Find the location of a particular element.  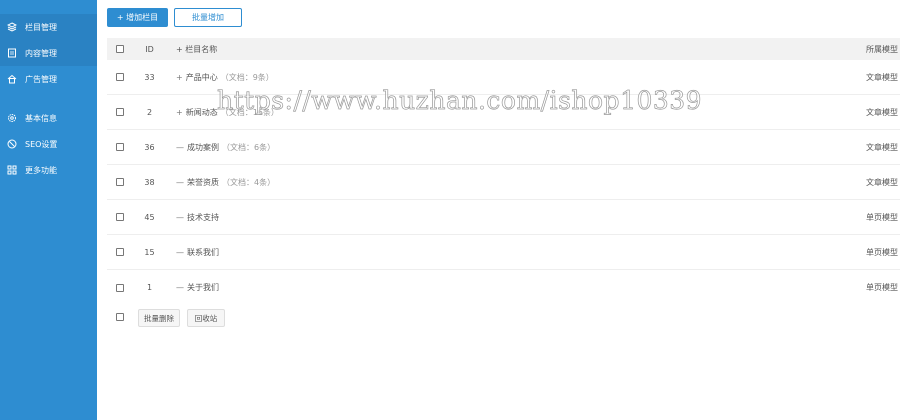

layers-icon is located at coordinates (12, 27).